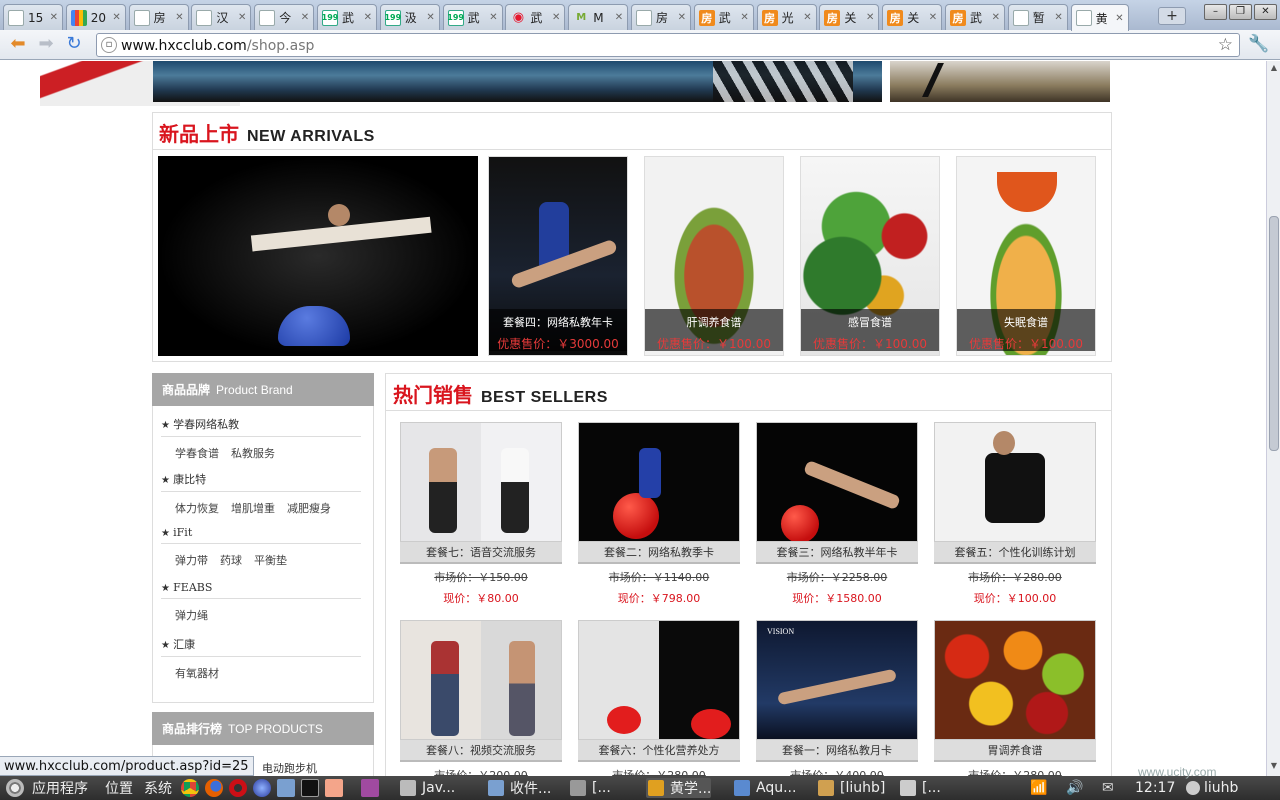 The width and height of the screenshot is (1280, 800). I want to click on notes-launcher-icon, so click(334, 788).